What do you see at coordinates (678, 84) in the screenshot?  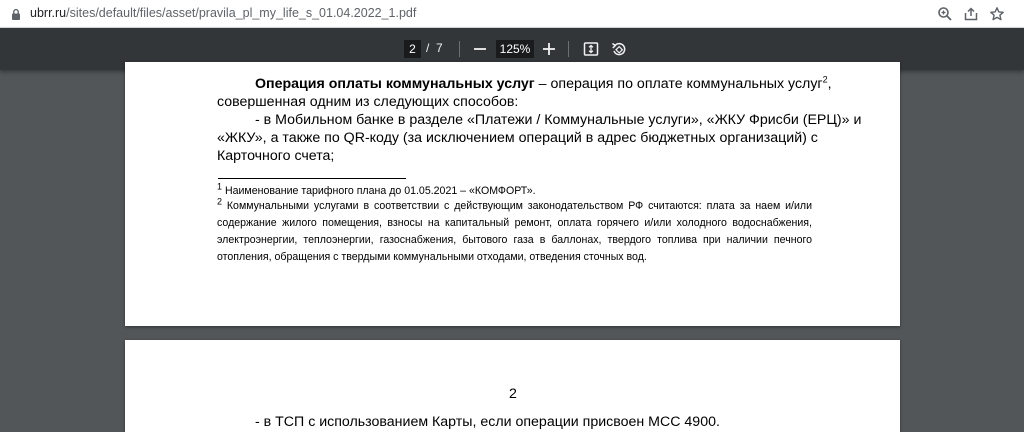 I see `term-definition: – операция по оплате коммунальных услуг` at bounding box center [678, 84].